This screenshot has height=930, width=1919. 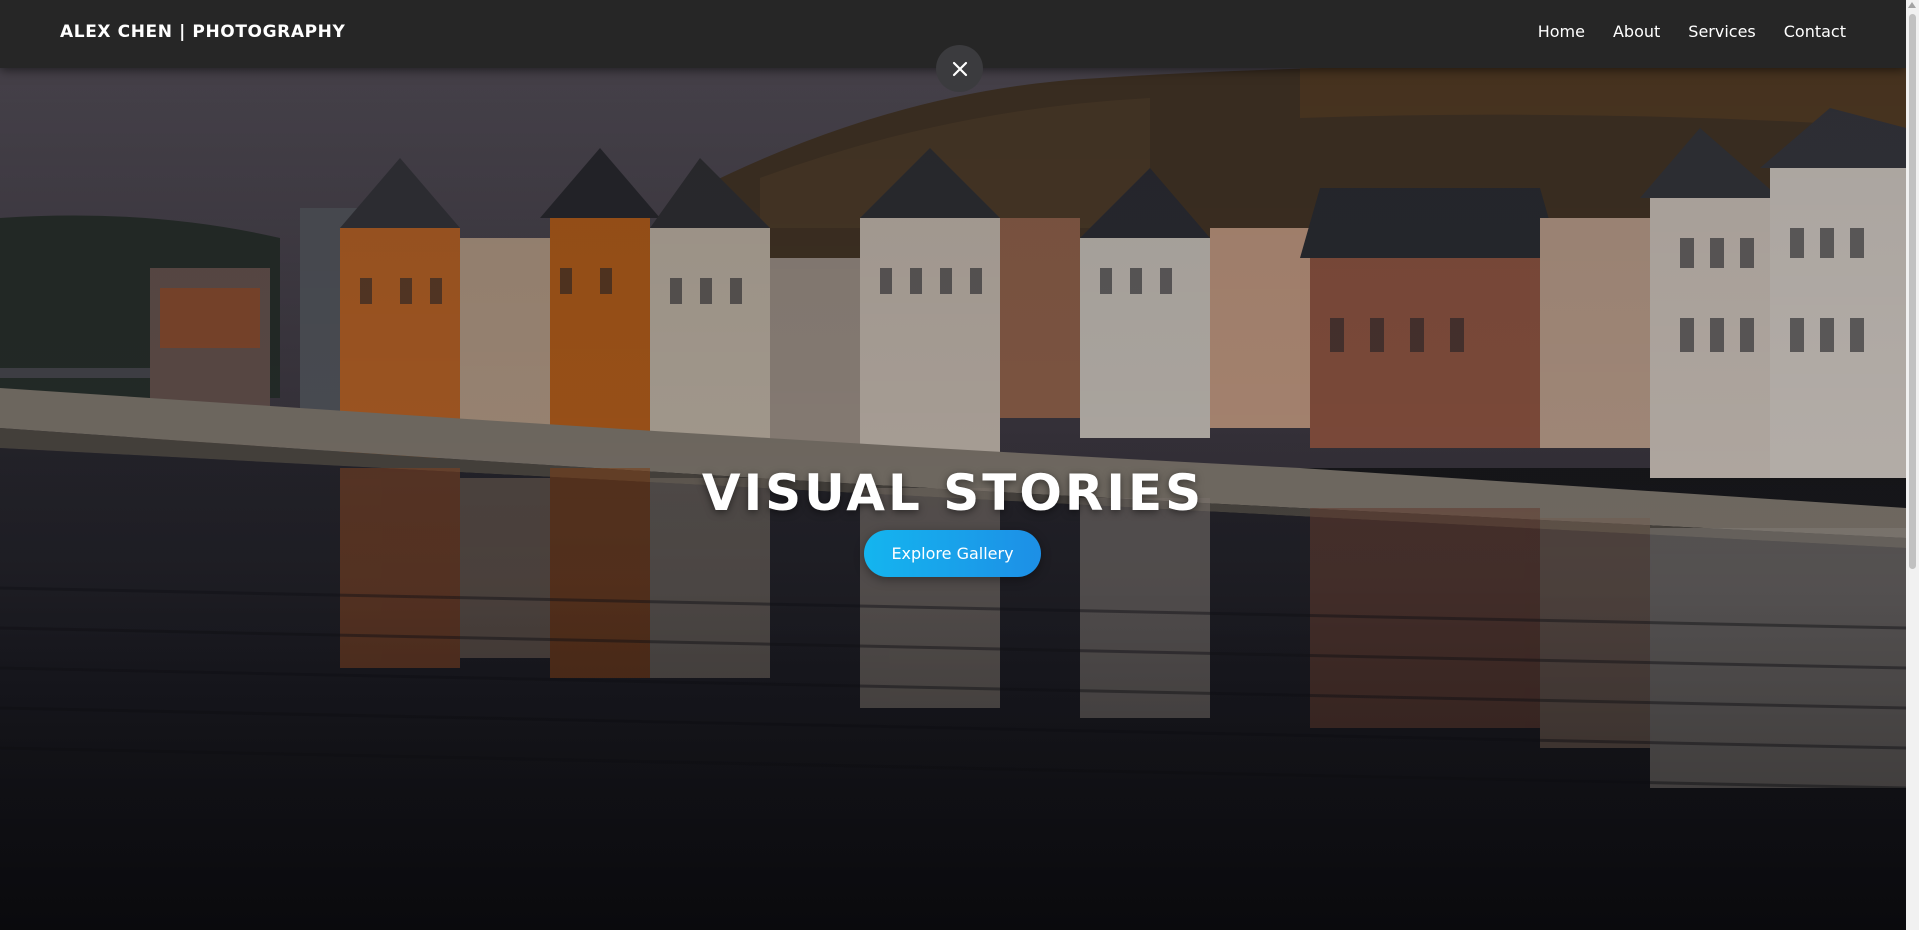 I want to click on scroll-up-arrow-icon, so click(x=1912, y=5).